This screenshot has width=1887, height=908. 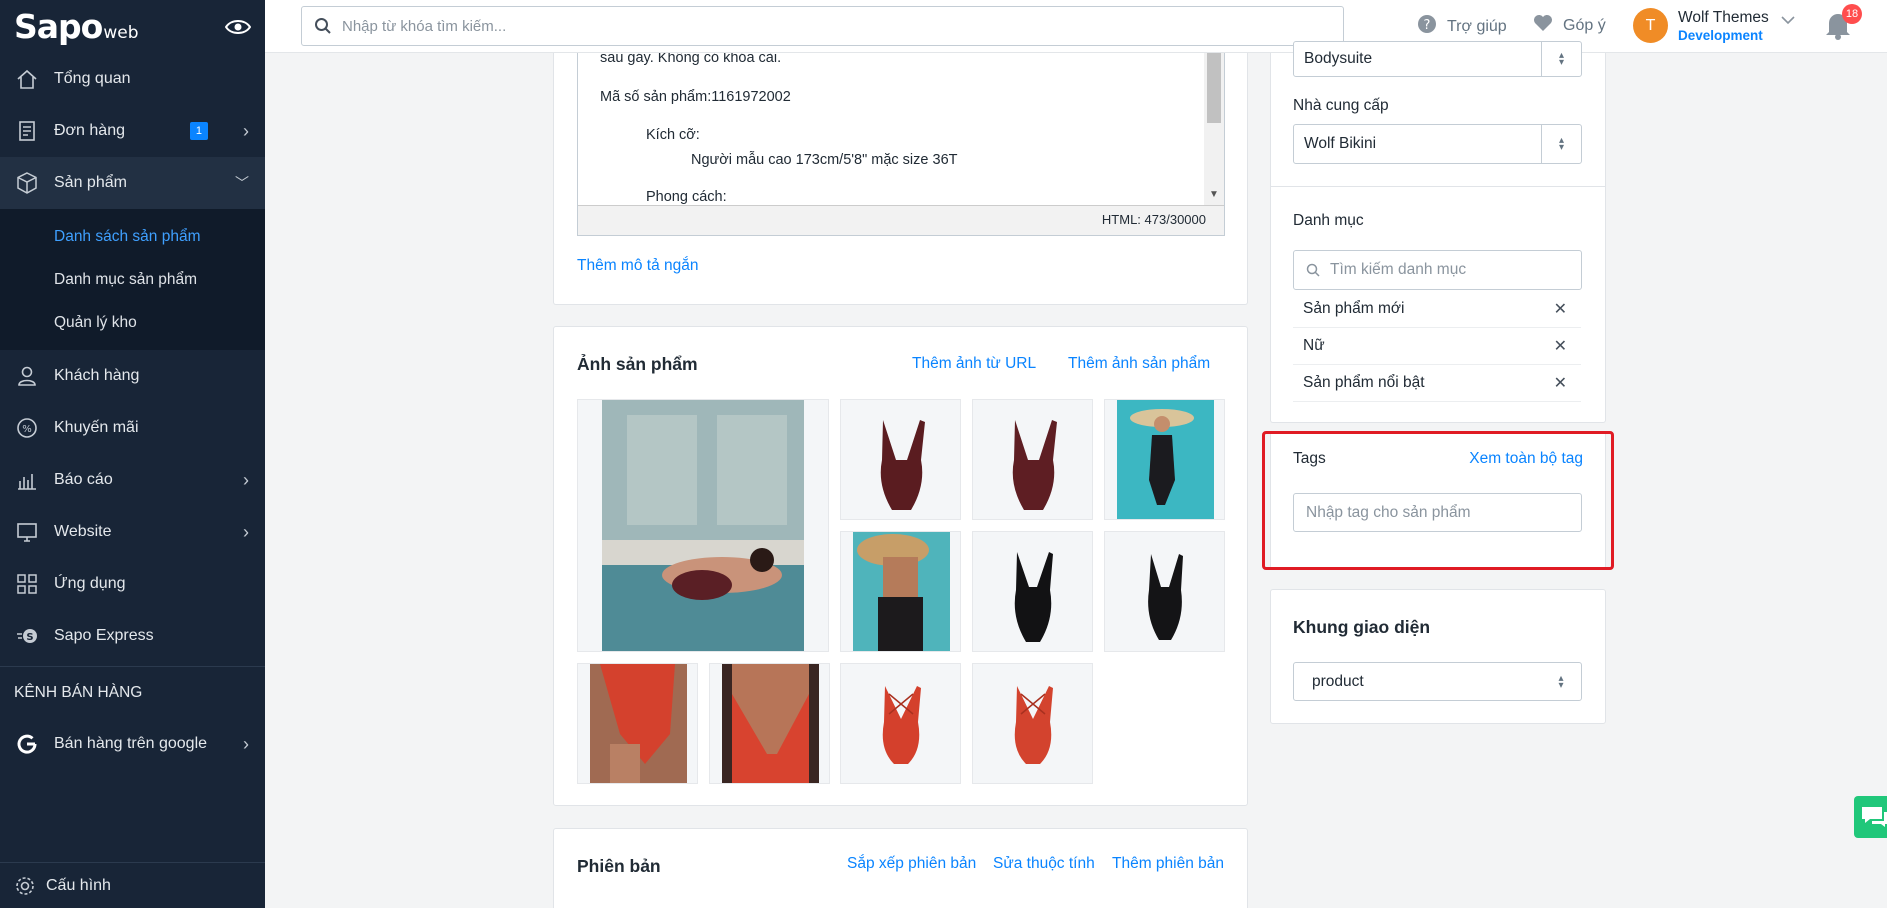 I want to click on user-icon, so click(x=27, y=376).